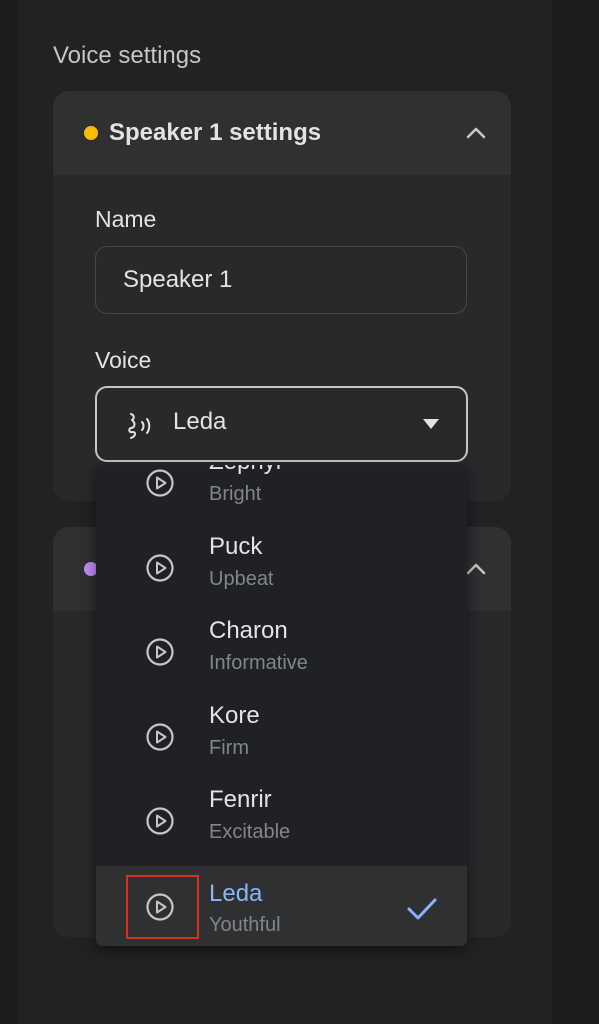 This screenshot has width=599, height=1024. I want to click on voice-wave-icon, so click(139, 426).